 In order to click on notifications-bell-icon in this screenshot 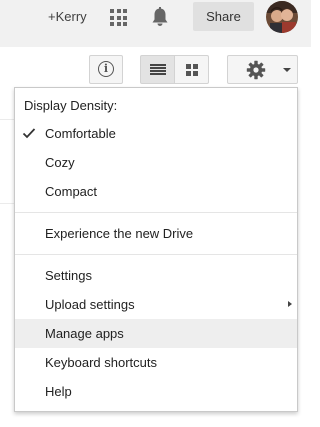, I will do `click(160, 17)`.